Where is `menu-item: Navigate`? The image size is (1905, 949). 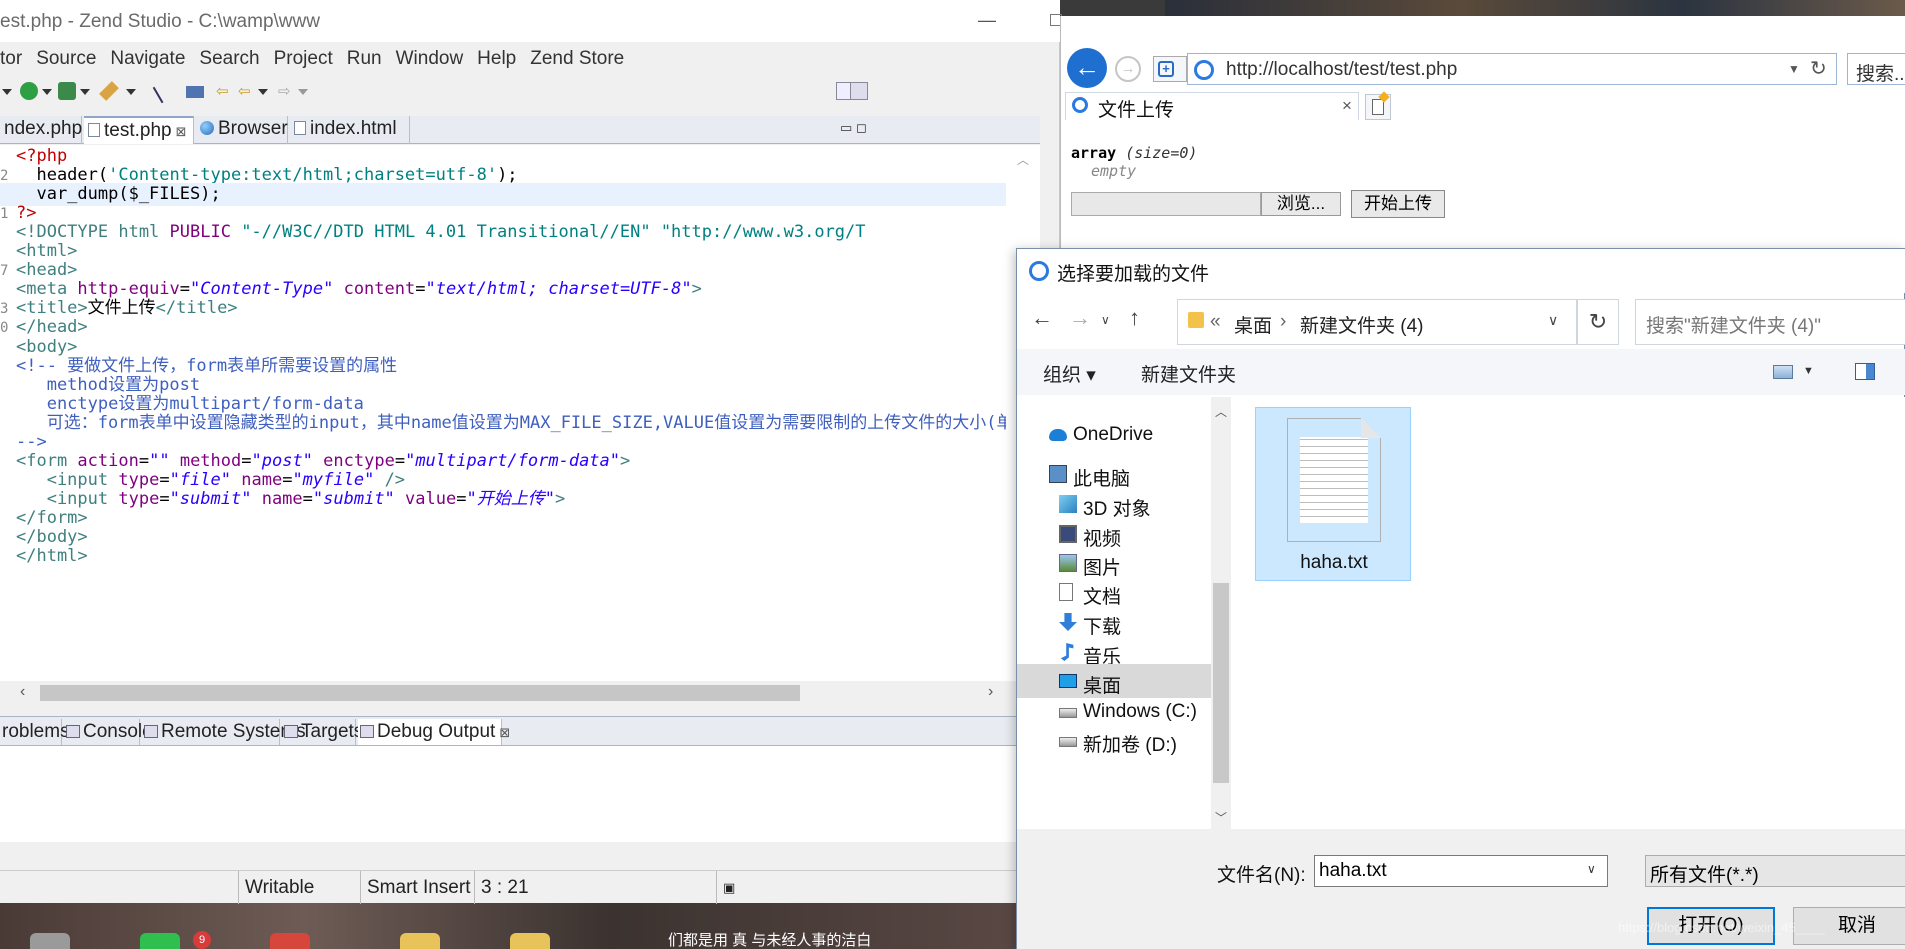 menu-item: Navigate is located at coordinates (147, 59).